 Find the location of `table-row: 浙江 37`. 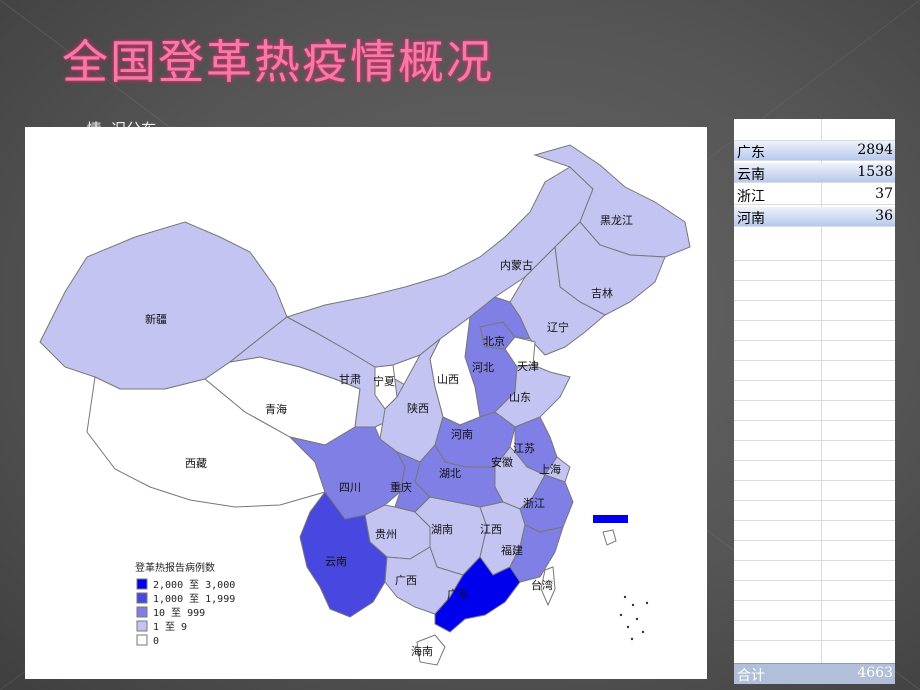

table-row: 浙江 37 is located at coordinates (814, 195).